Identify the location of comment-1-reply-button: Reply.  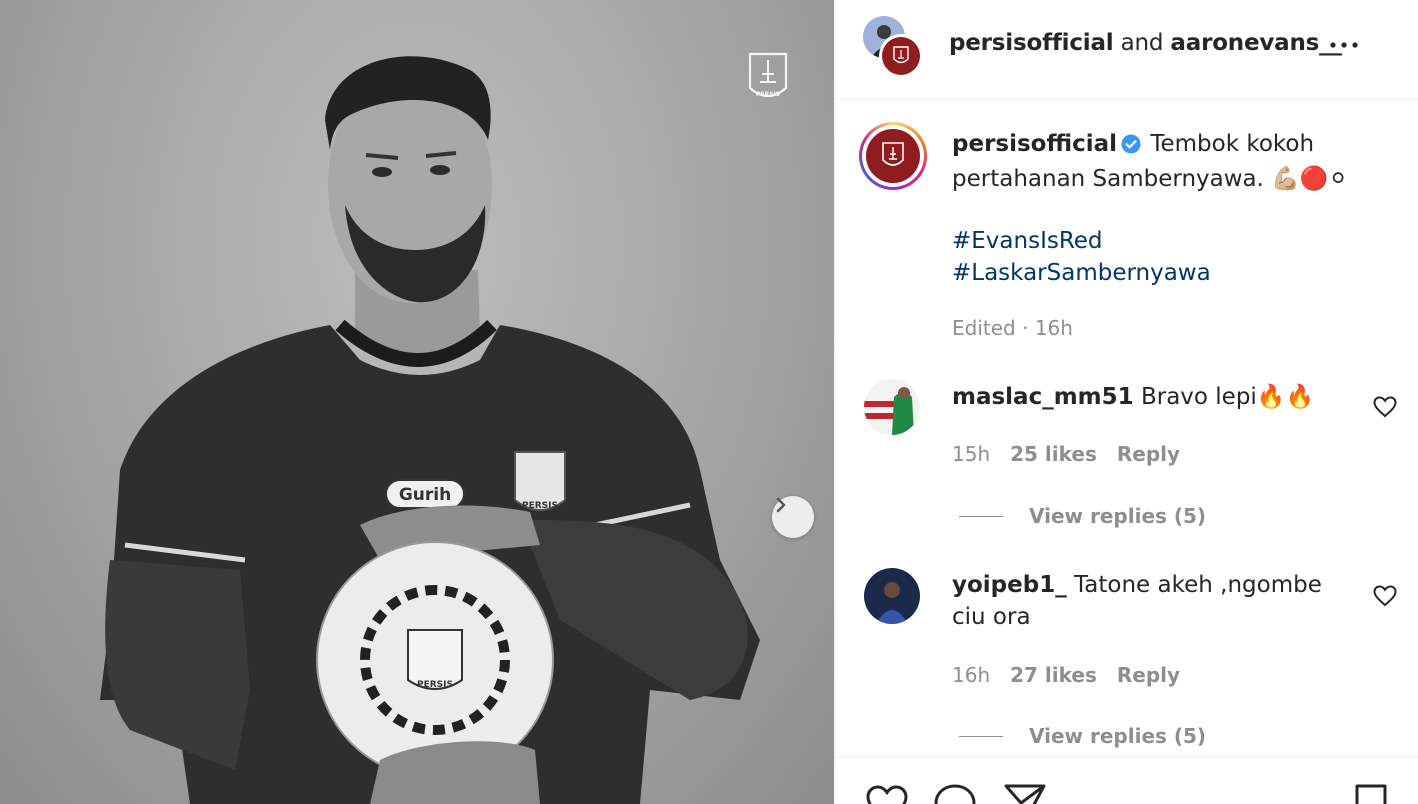
(1148, 454).